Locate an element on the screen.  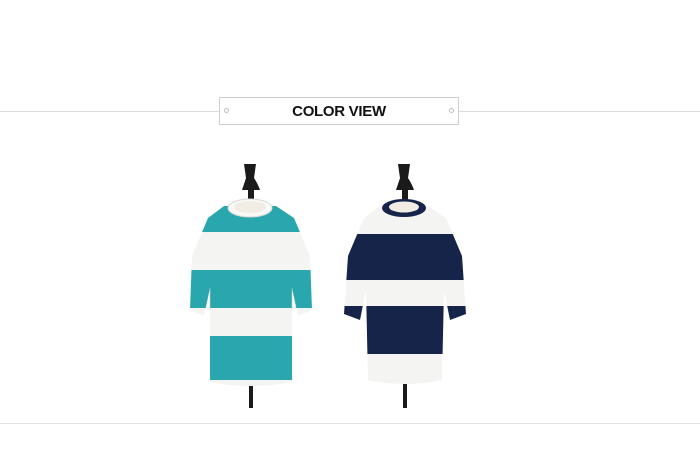
product-image-navy-sweater is located at coordinates (405, 285).